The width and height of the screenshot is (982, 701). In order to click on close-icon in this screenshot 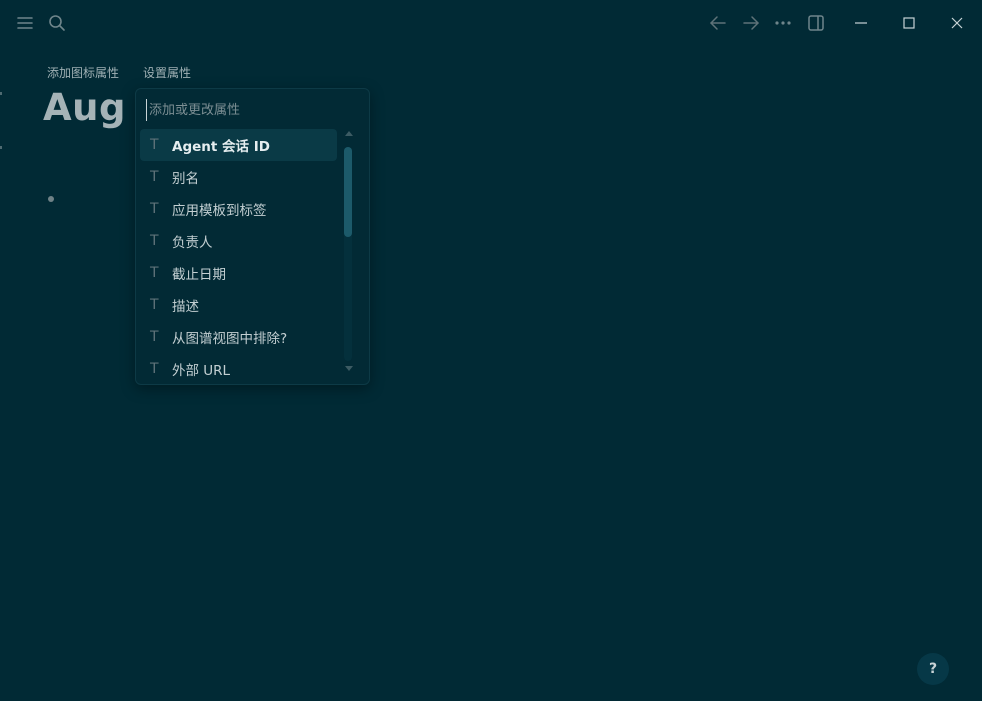, I will do `click(957, 23)`.